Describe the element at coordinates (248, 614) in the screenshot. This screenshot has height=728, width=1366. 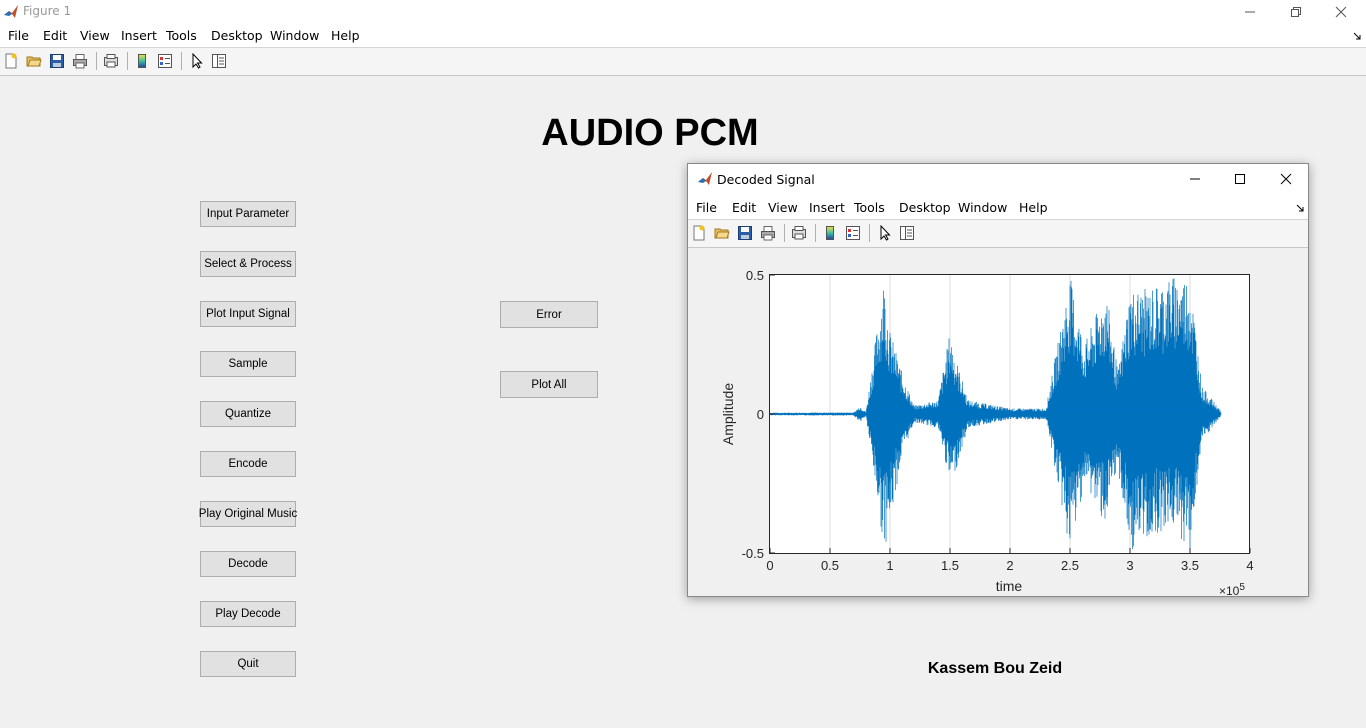
I see `play-decode-button: Play Decode` at that location.